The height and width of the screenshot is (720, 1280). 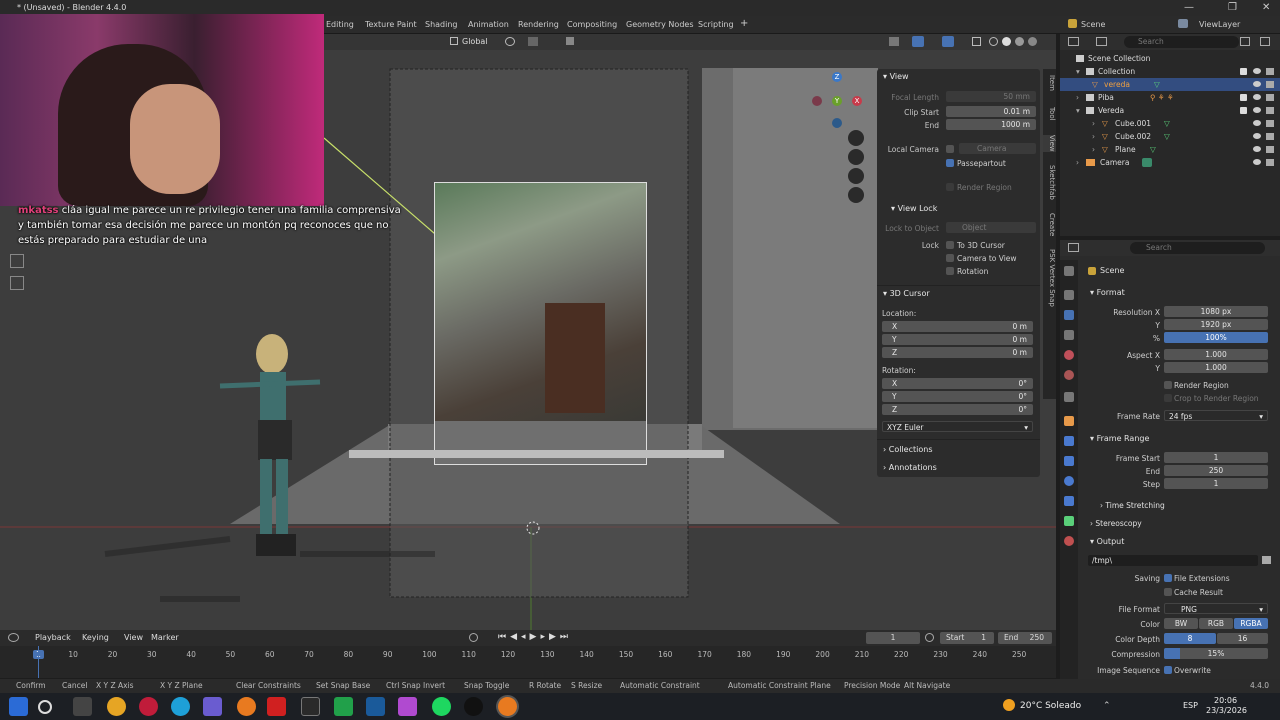 I want to click on focal-length-field: 50 mm, so click(x=991, y=96).